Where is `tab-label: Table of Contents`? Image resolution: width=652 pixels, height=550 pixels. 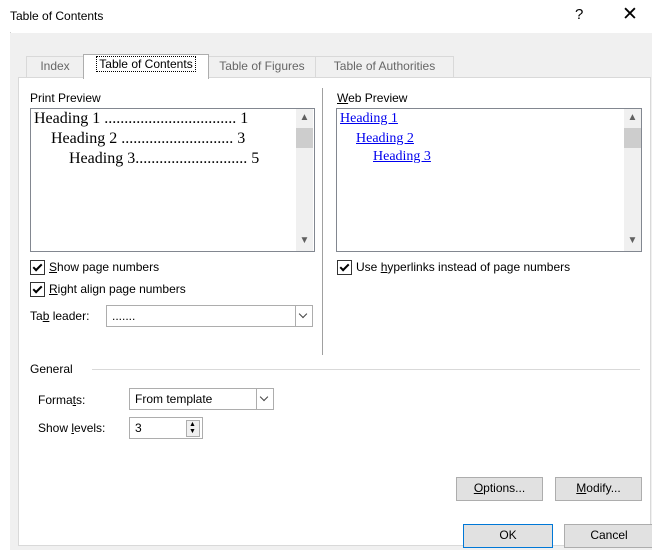 tab-label: Table of Contents is located at coordinates (146, 64).